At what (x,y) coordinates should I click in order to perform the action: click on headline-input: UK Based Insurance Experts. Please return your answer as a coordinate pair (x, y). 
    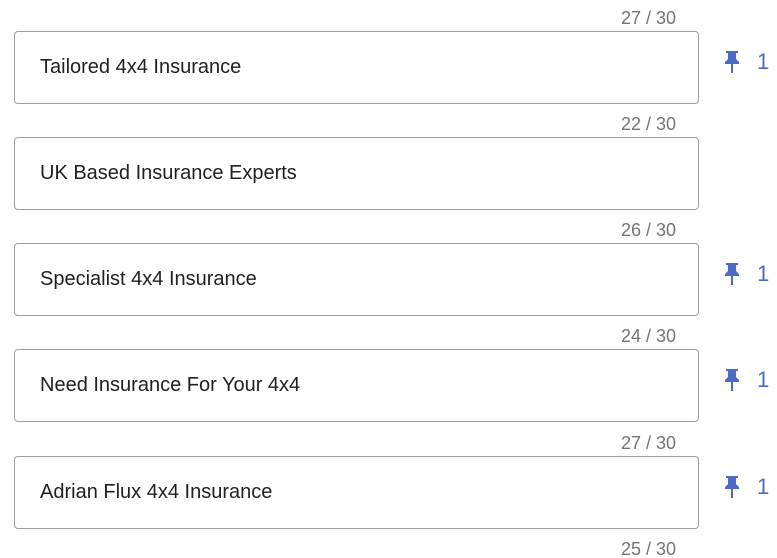
    Looking at the image, I should click on (356, 173).